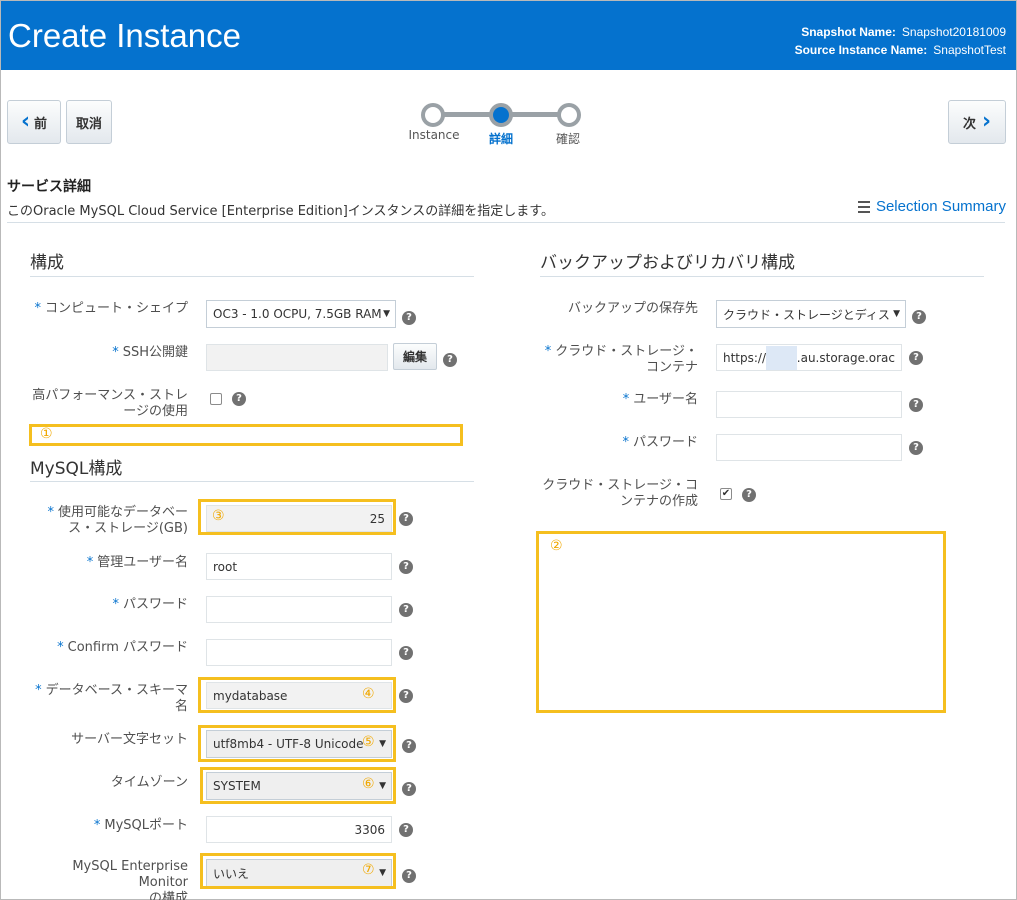 This screenshot has width=1017, height=900. I want to click on marker-3: ③, so click(218, 516).